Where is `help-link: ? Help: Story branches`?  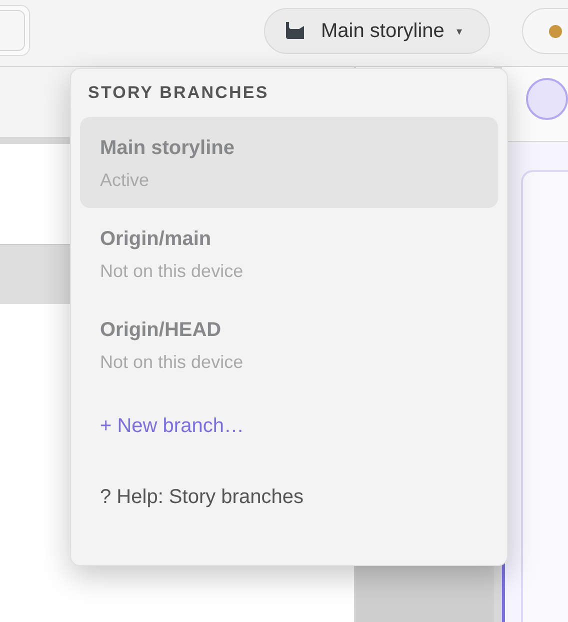
help-link: ? Help: Story branches is located at coordinates (202, 497).